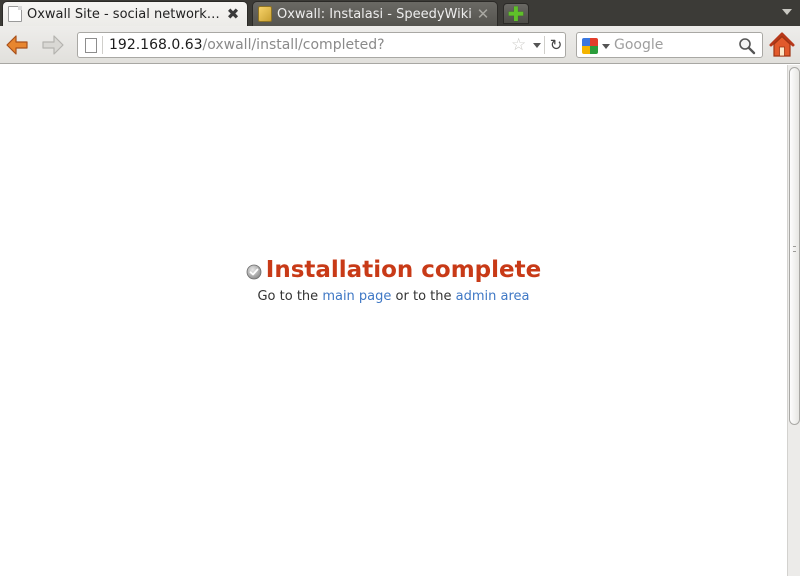 Image resolution: width=800 pixels, height=576 pixels. I want to click on wiki-icon, so click(265, 14).